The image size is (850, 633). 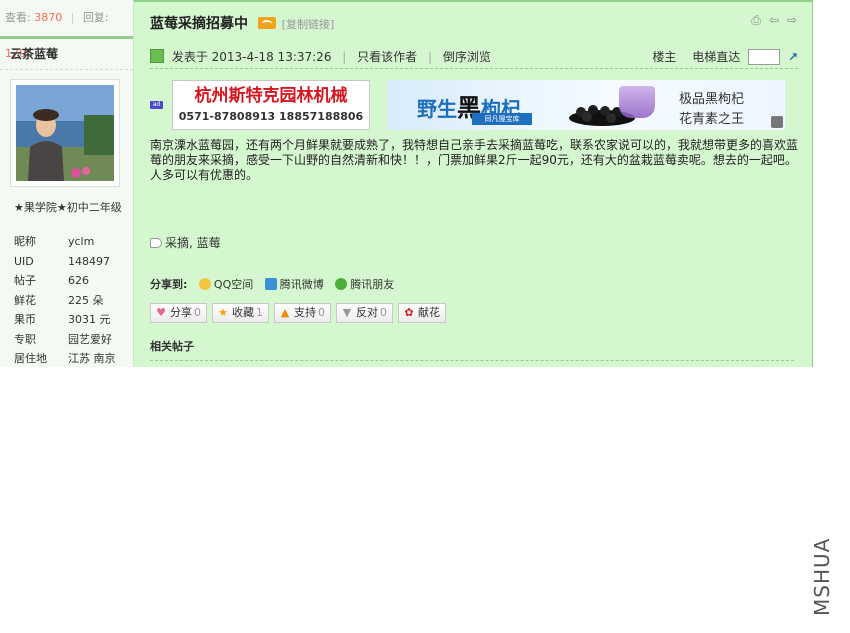 What do you see at coordinates (78, 280) in the screenshot?
I see `profile-value: 626` at bounding box center [78, 280].